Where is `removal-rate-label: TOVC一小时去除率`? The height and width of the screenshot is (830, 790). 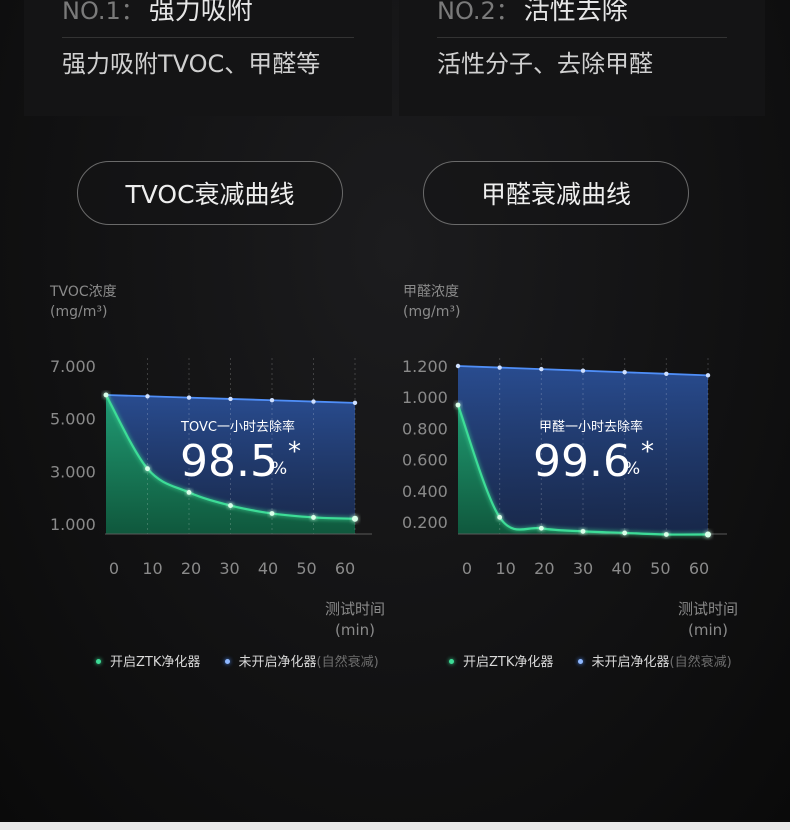 removal-rate-label: TOVC一小时去除率 is located at coordinates (237, 427).